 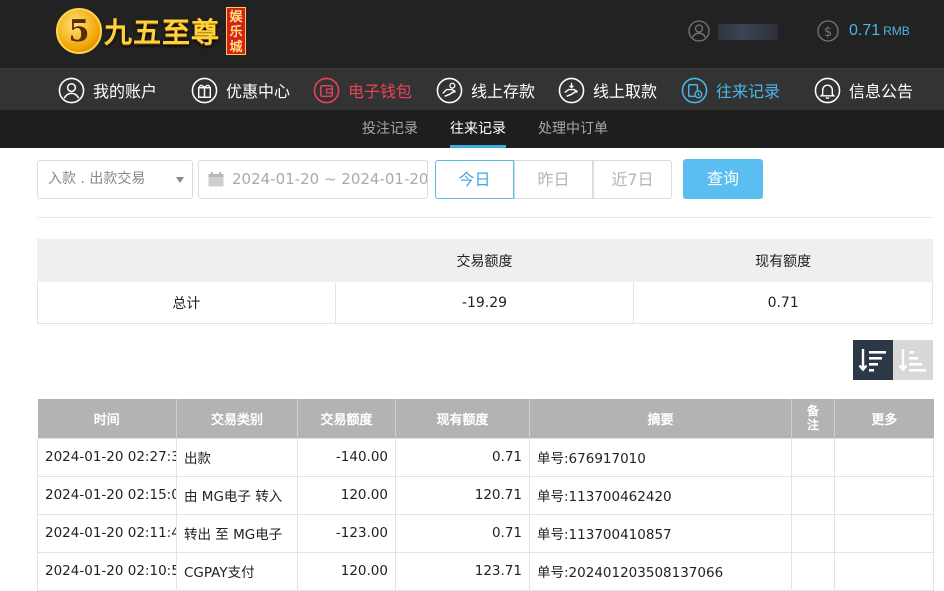 I want to click on nav-transaction-records: 往来记录, so click(x=730, y=90).